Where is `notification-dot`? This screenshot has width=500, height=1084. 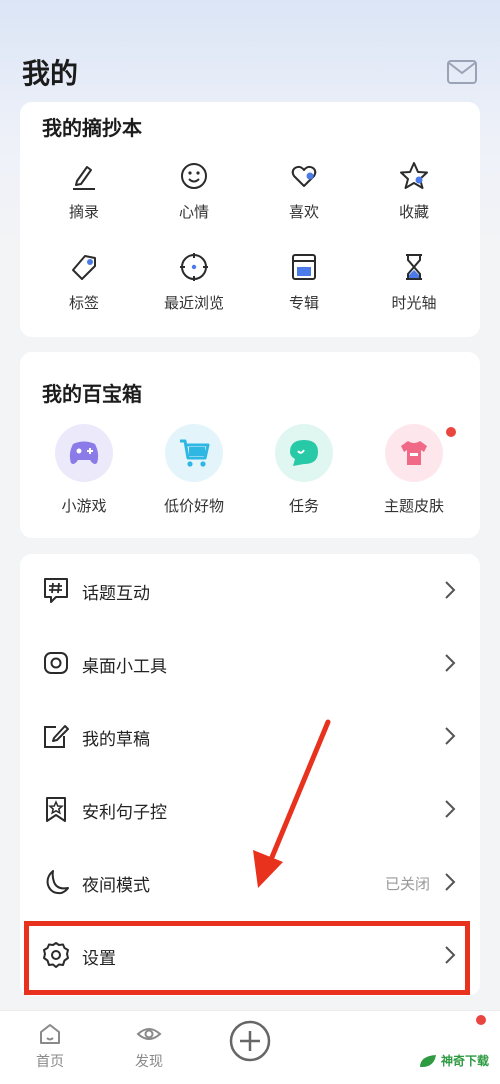
notification-dot is located at coordinates (481, 1020).